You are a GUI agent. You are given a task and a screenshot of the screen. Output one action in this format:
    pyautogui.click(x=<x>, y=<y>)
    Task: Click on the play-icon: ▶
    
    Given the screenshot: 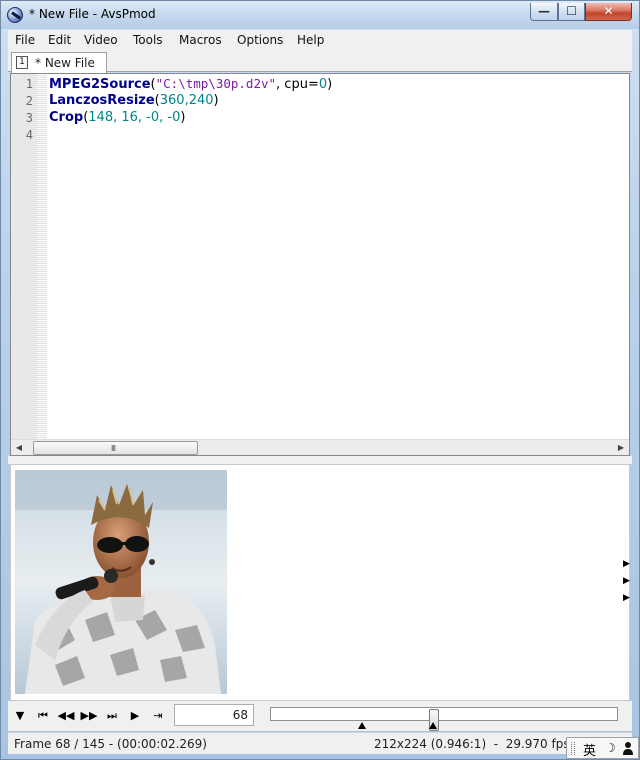 What is the action you would take?
    pyautogui.click(x=135, y=716)
    